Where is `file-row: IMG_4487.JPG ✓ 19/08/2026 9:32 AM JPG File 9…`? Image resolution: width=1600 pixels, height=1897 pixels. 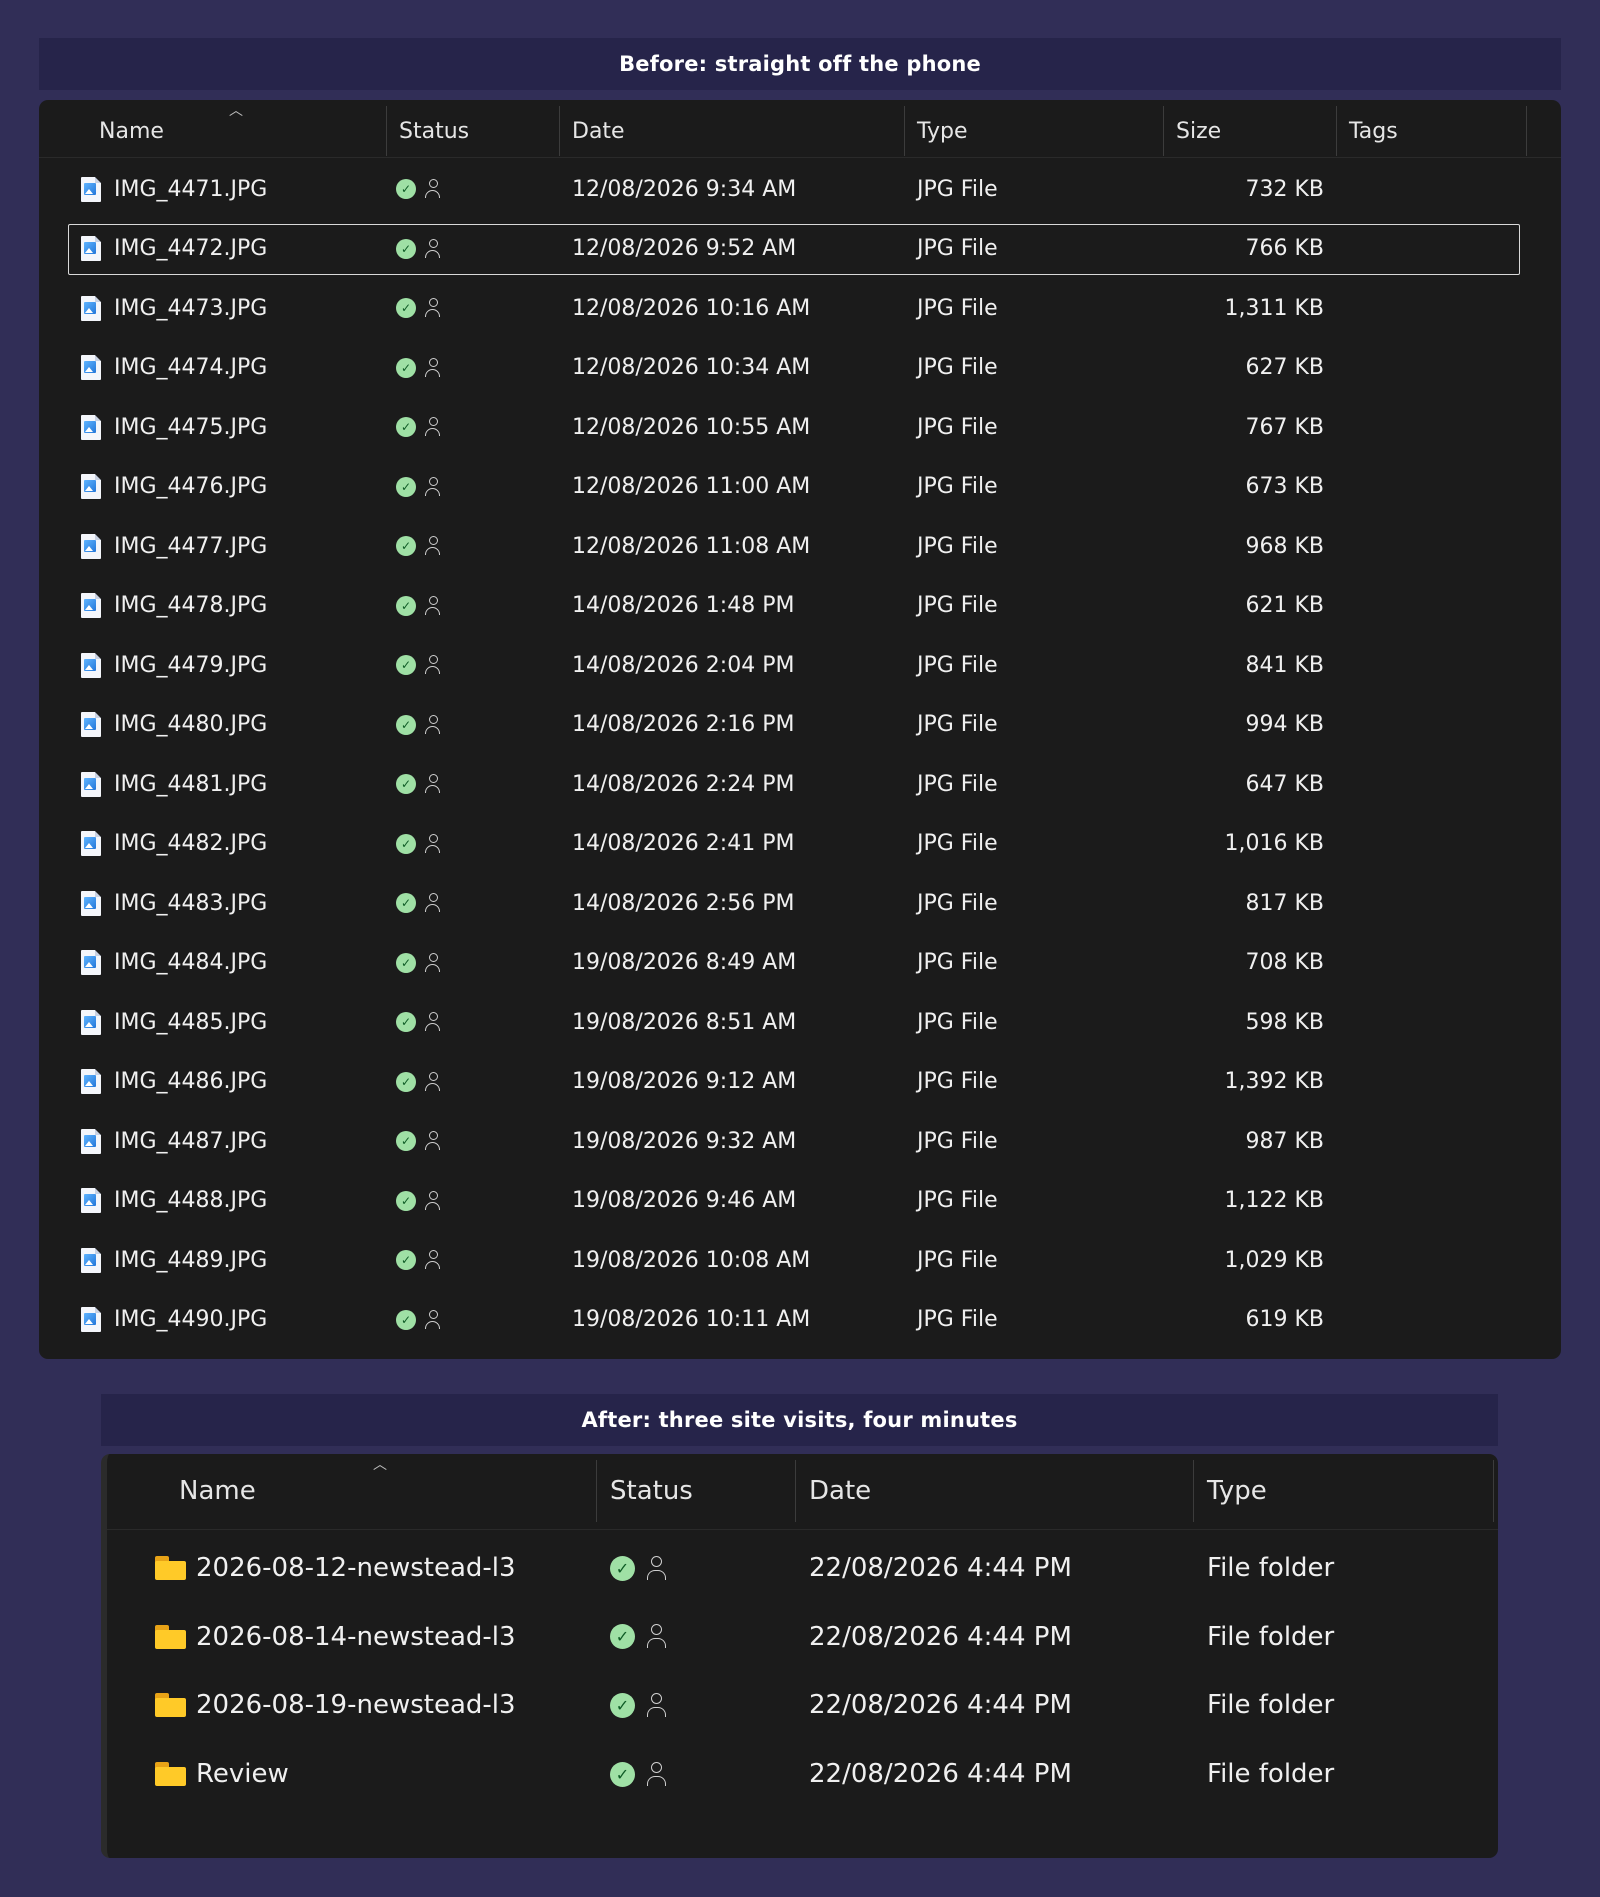
file-row: IMG_4487.JPG ✓ 19/08/2026 9:32 AM JPG File 9… is located at coordinates (800, 1141).